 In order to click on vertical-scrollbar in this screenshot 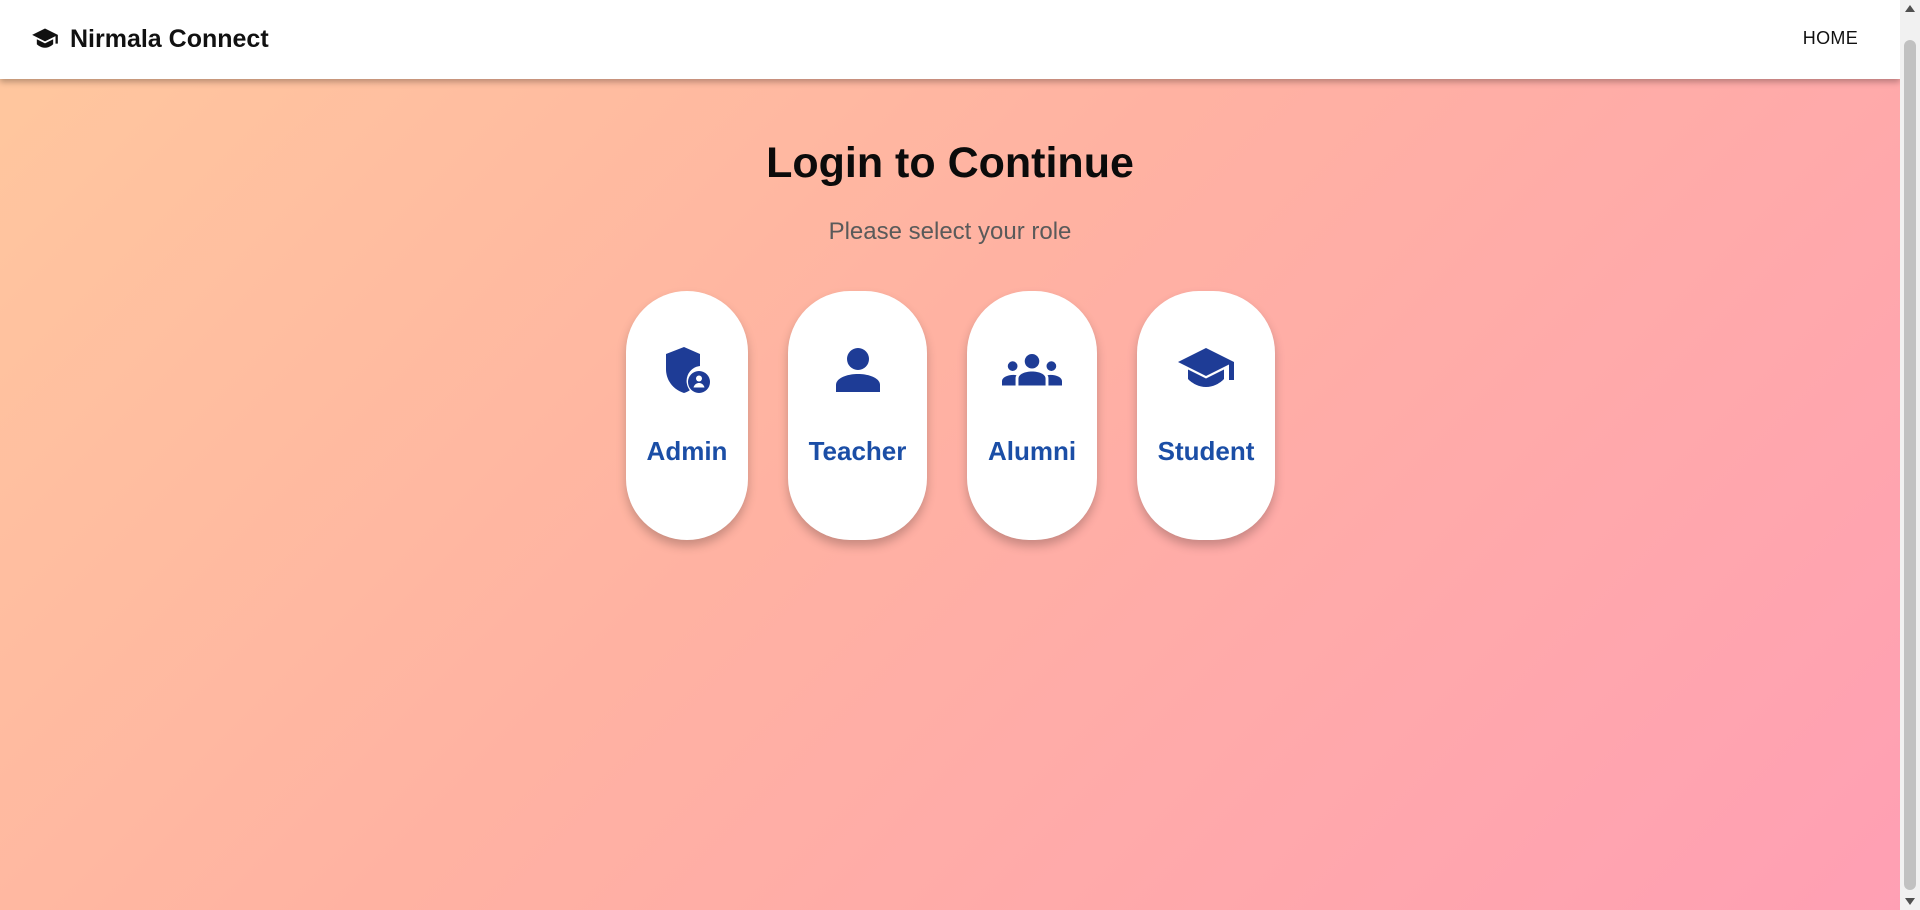, I will do `click(1910, 455)`.